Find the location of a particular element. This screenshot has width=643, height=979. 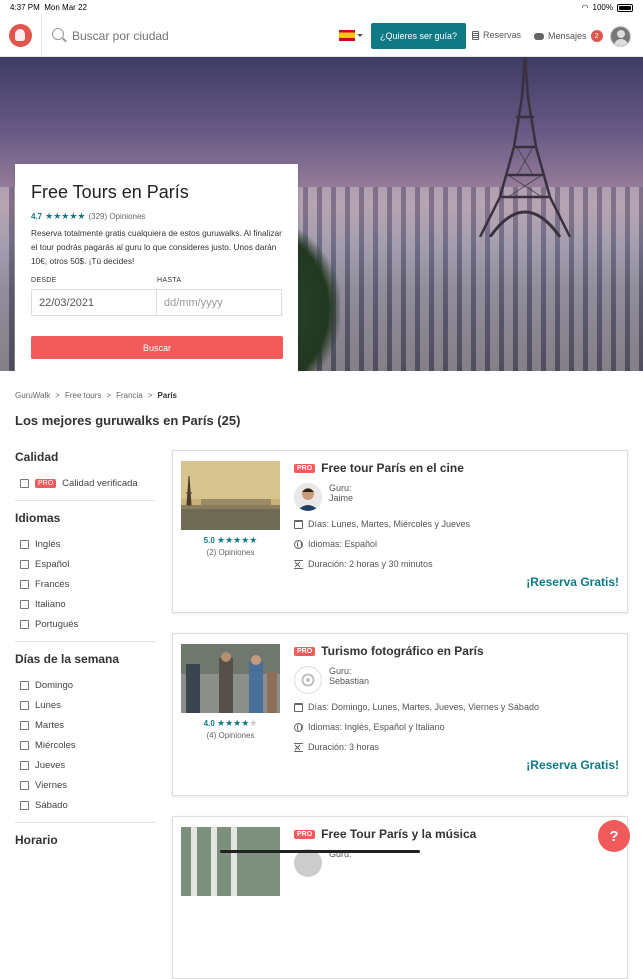

breadcrumb-guruwalk: GuruWalk is located at coordinates (32, 395).